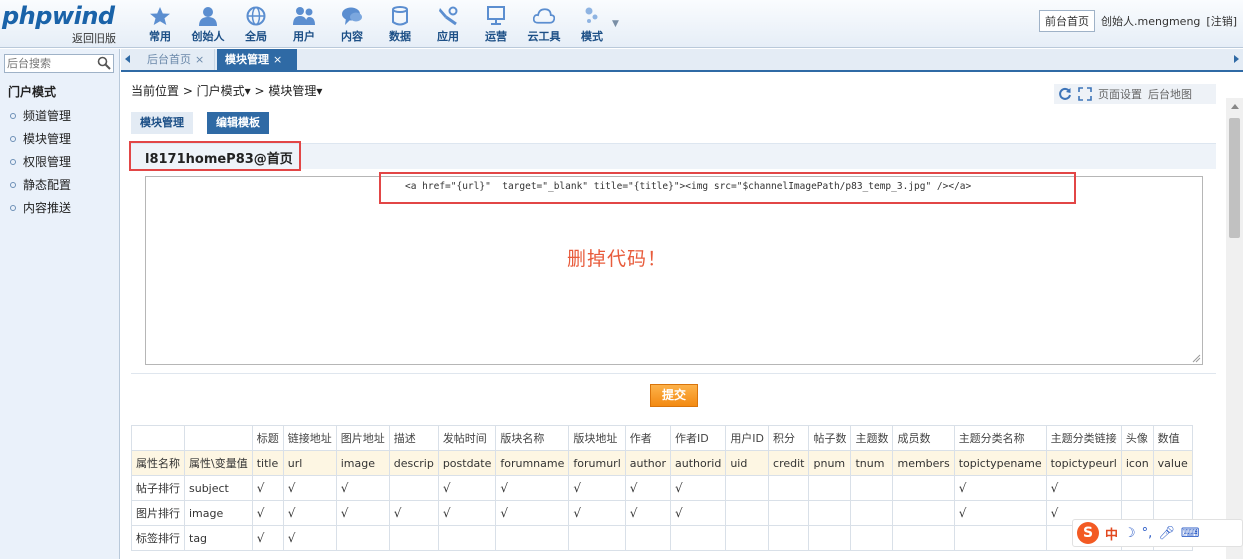 Image resolution: width=1243 pixels, height=559 pixels. I want to click on nav-operation: 运营, so click(496, 24).